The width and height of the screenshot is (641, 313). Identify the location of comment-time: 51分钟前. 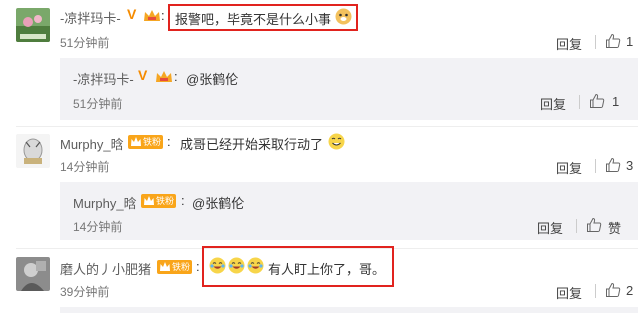
(85, 43).